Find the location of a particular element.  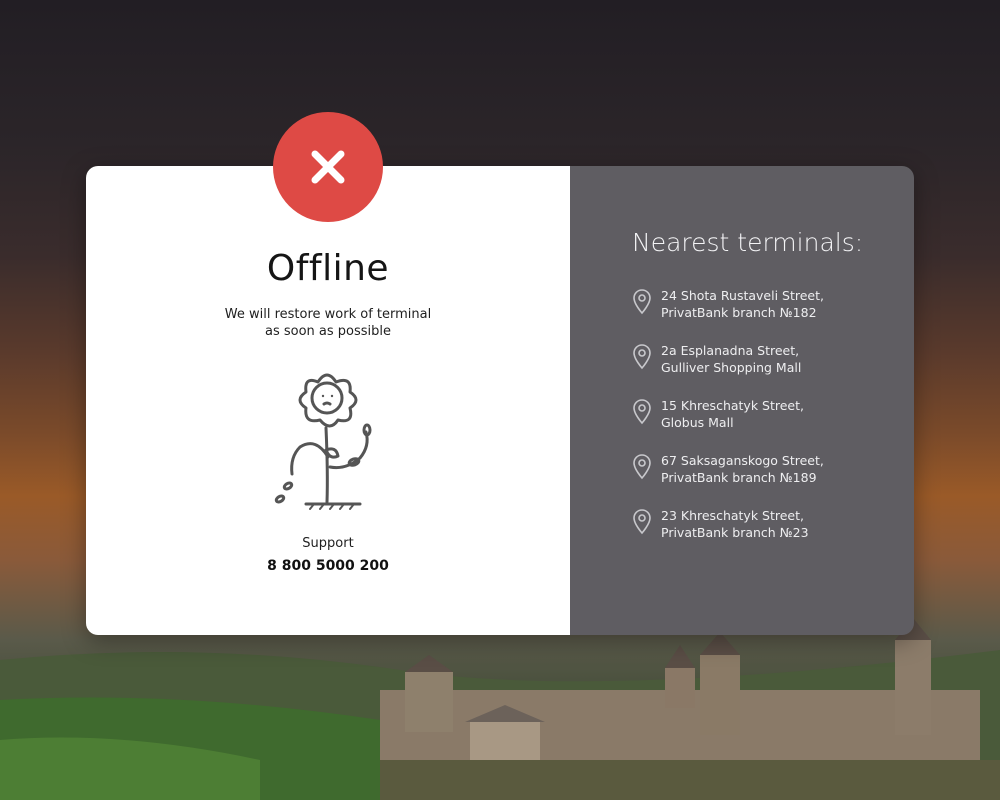

offline-status-badge is located at coordinates (328, 167).